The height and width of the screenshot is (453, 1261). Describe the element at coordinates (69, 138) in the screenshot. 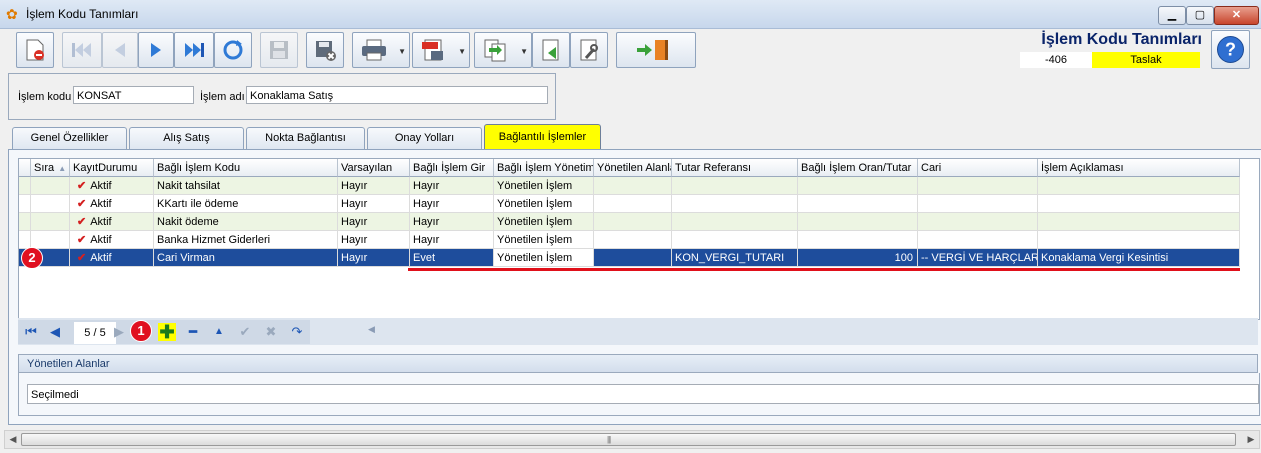

I see `tab-general: Genel Özellikler` at that location.